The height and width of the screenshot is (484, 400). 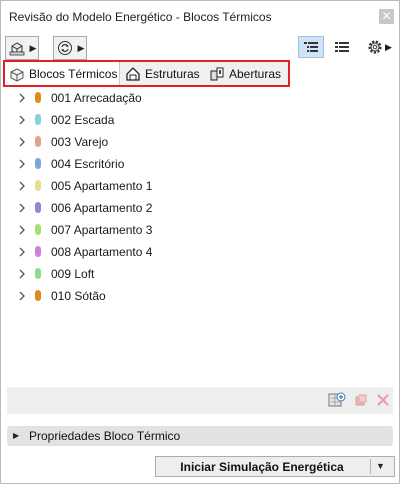 I want to click on list-view-icon, so click(x=342, y=47).